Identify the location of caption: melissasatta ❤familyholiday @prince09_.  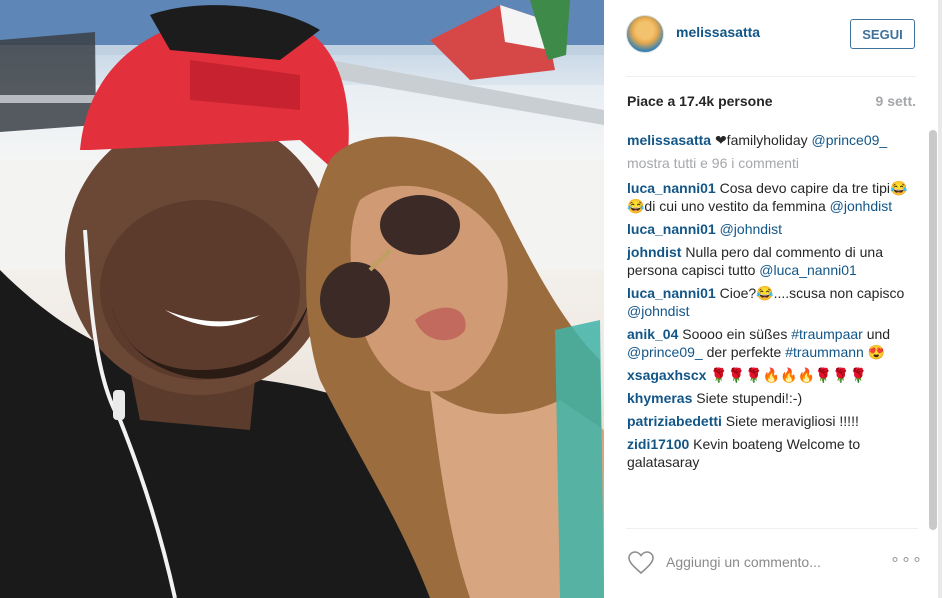
(770, 140).